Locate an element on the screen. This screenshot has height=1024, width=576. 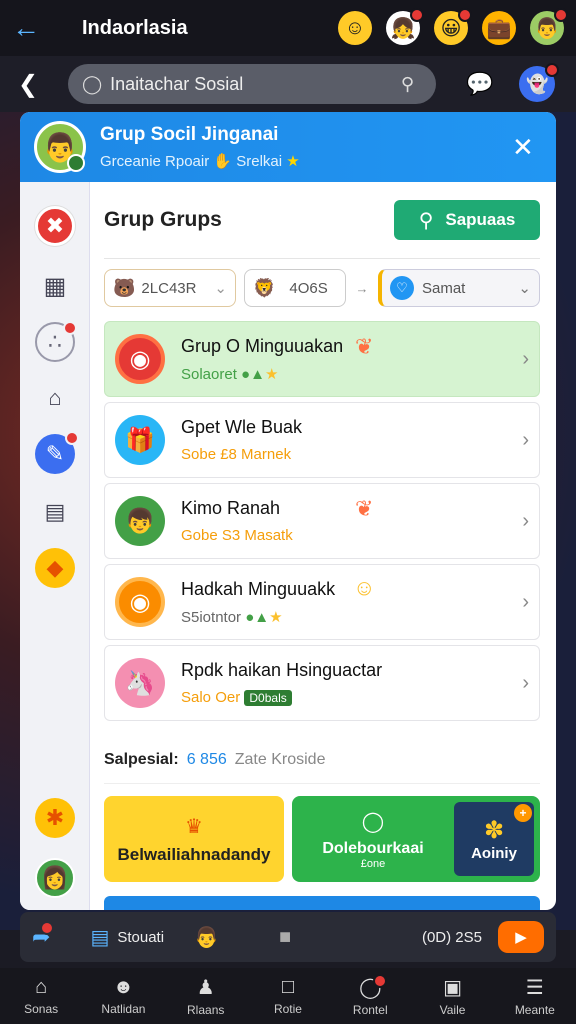
heart-icon: ♡ is located at coordinates (402, 288).